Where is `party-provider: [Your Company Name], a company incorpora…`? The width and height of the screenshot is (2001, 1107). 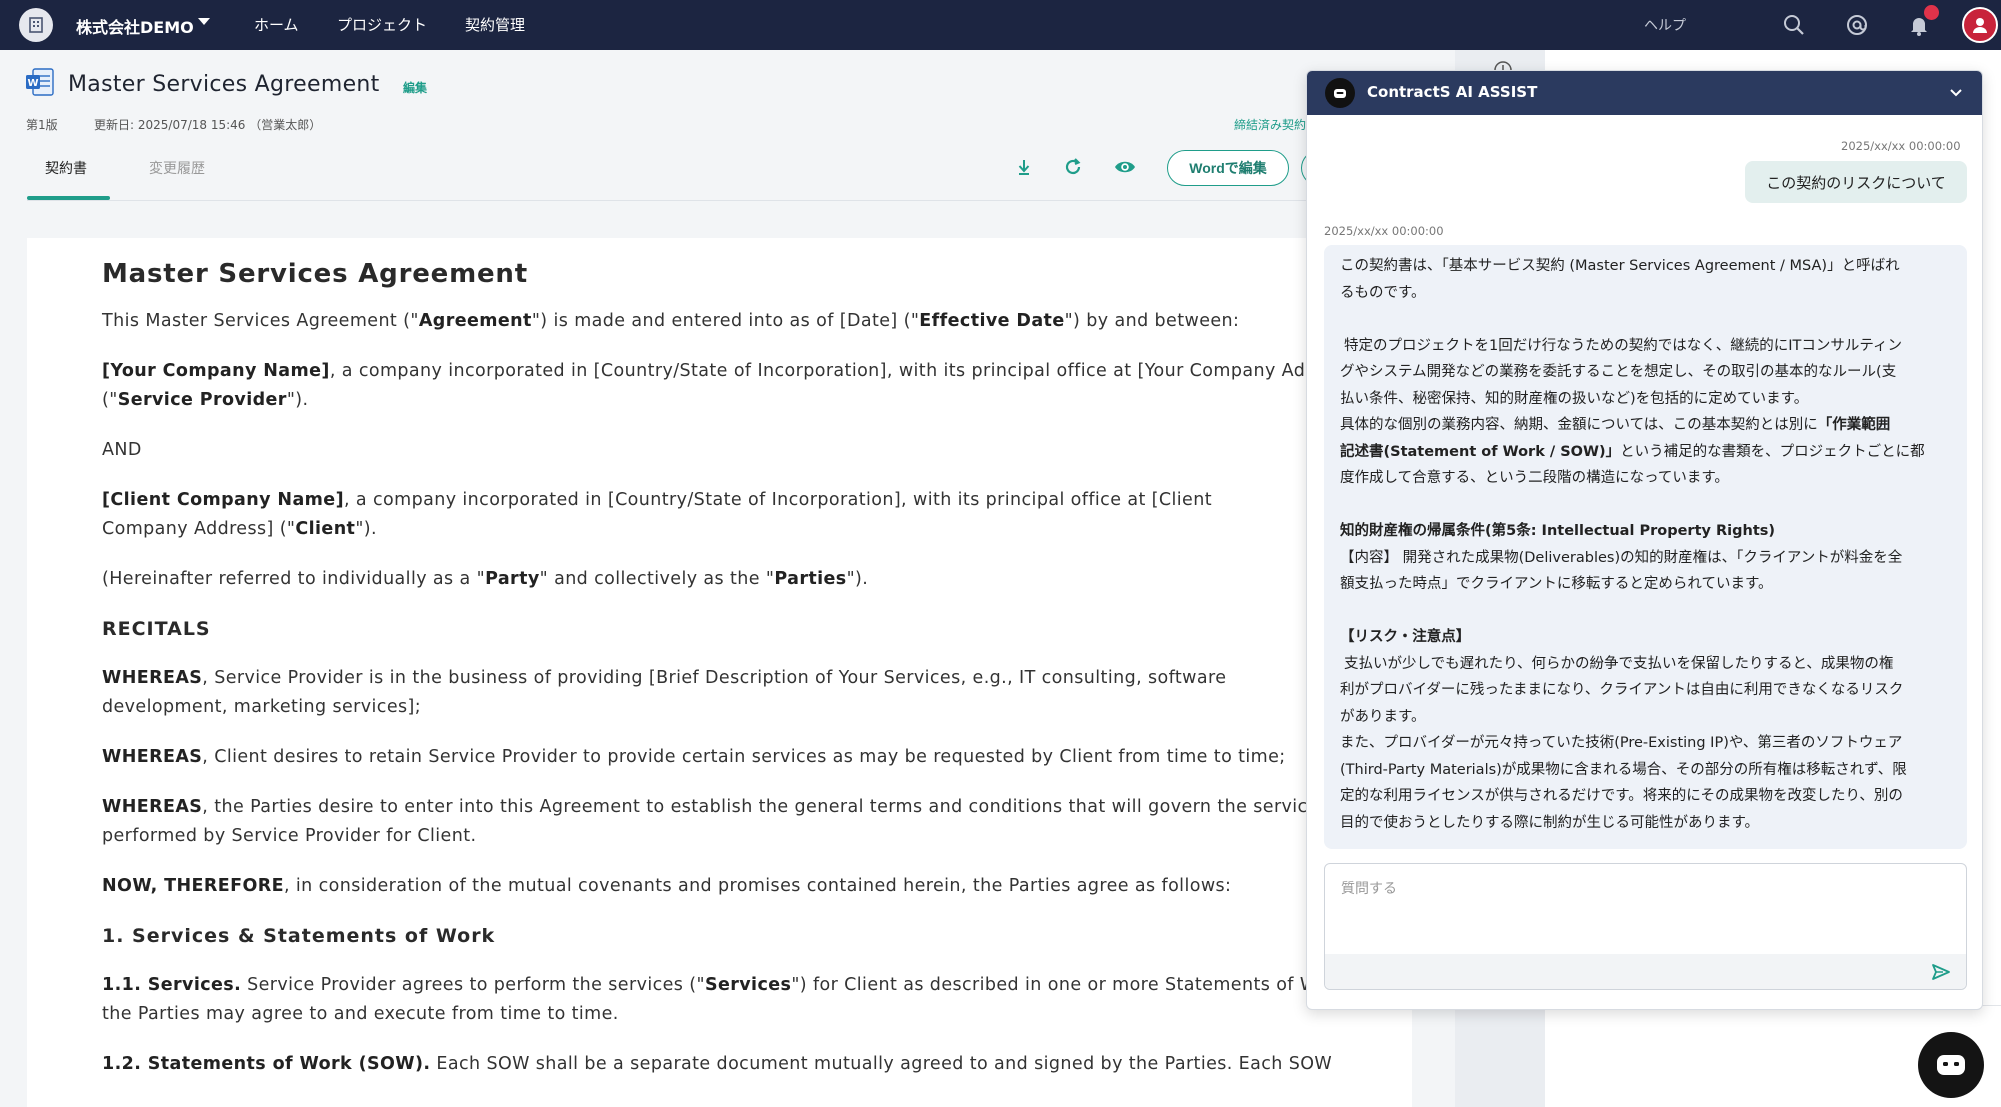
party-provider: [Your Company Name], a company incorpora… is located at coordinates (732, 385).